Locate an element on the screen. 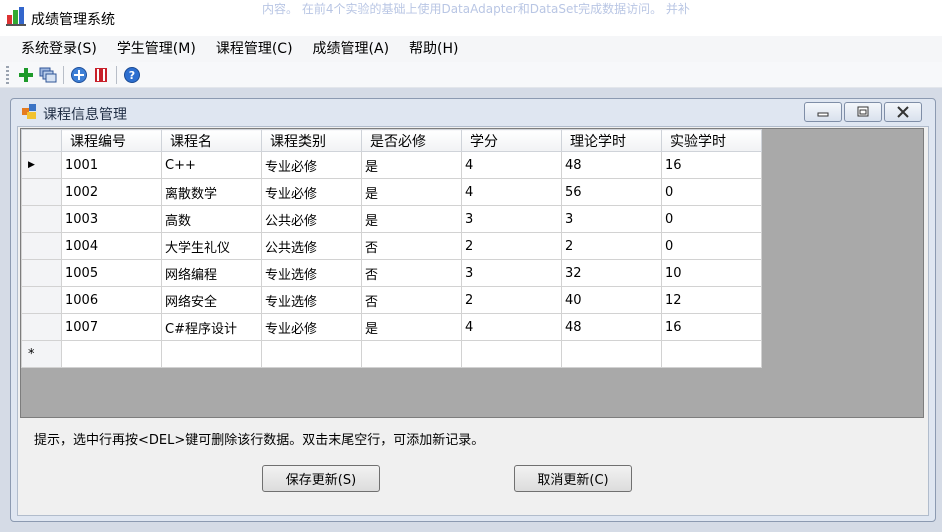 This screenshot has width=942, height=532. help-icon: ? is located at coordinates (132, 75).